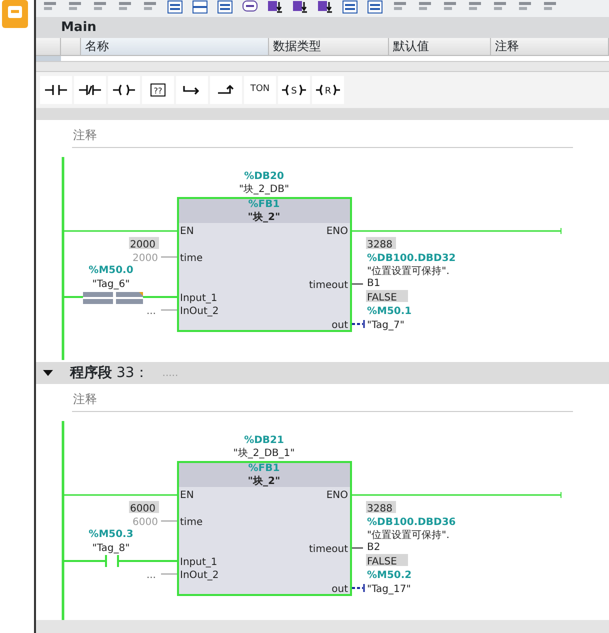 The height and width of the screenshot is (633, 609). What do you see at coordinates (264, 189) in the screenshot?
I see `instance-name: "块_2_DB"` at bounding box center [264, 189].